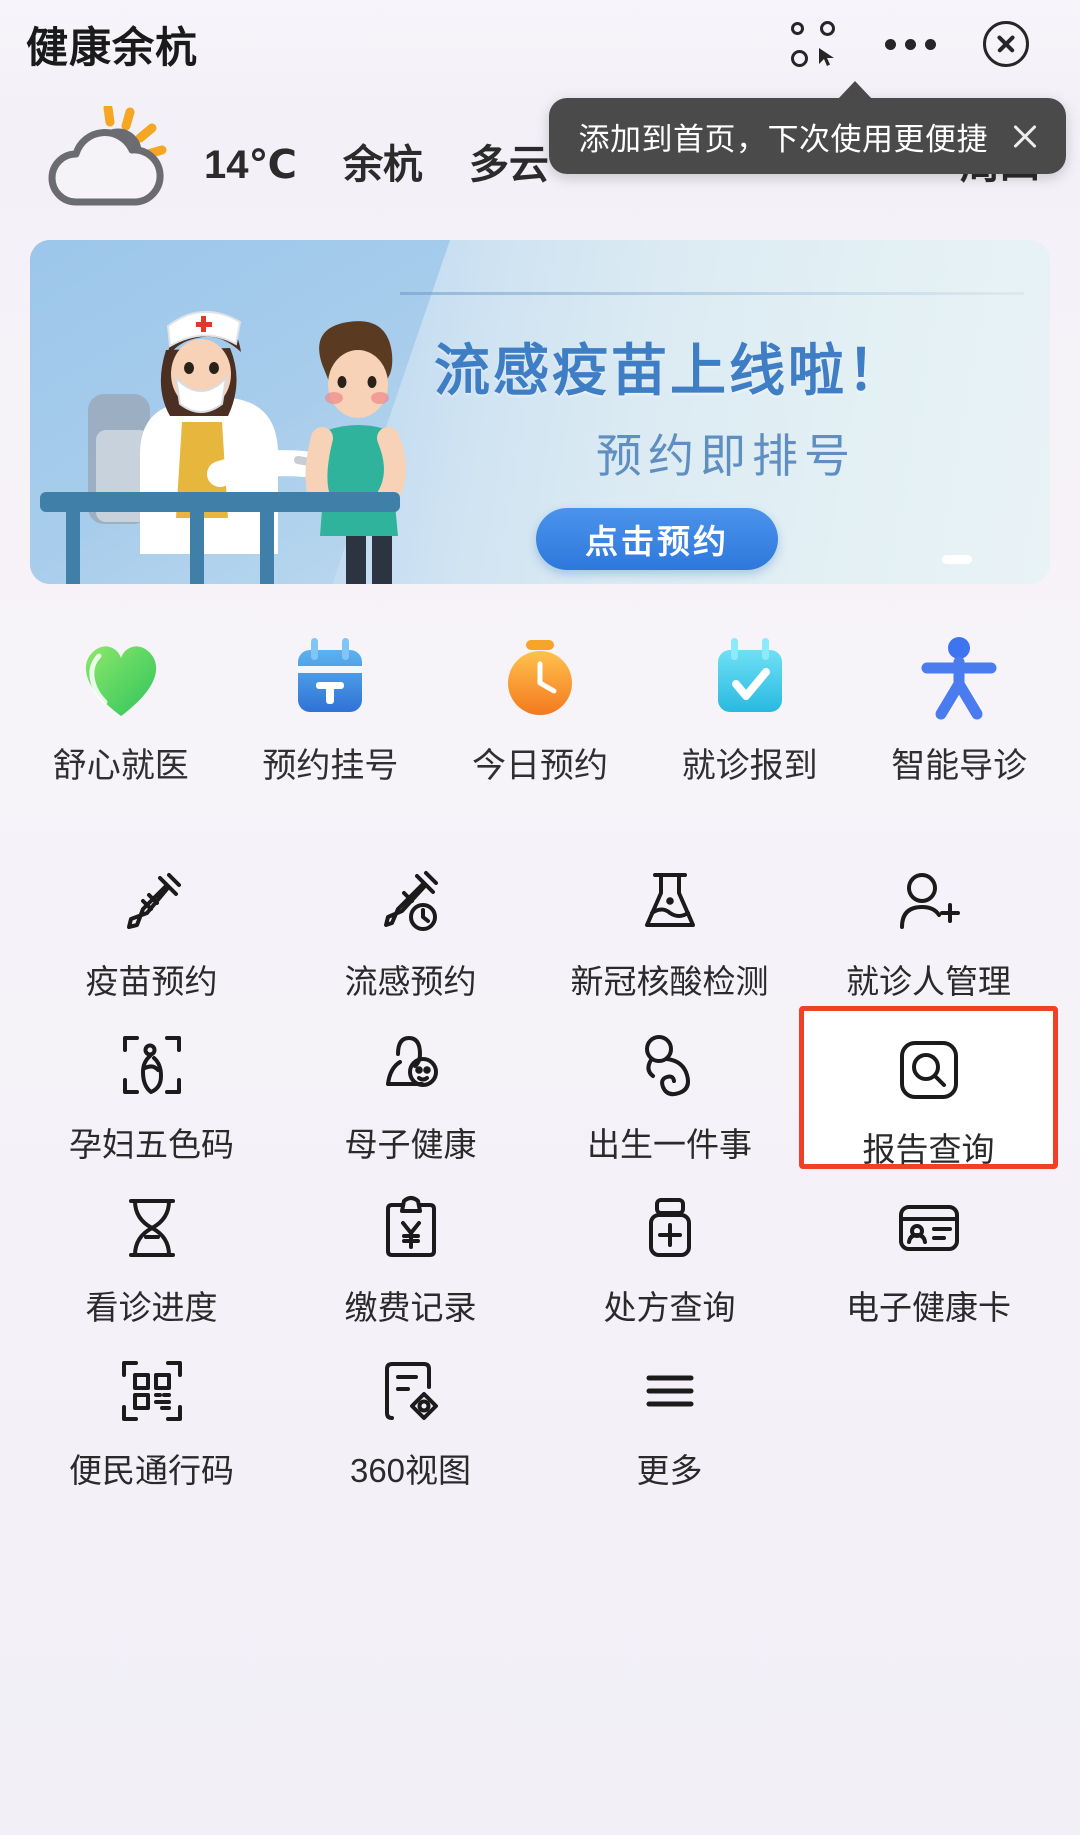  Describe the element at coordinates (669, 1144) in the screenshot. I see `service-label: 出生一件事` at that location.